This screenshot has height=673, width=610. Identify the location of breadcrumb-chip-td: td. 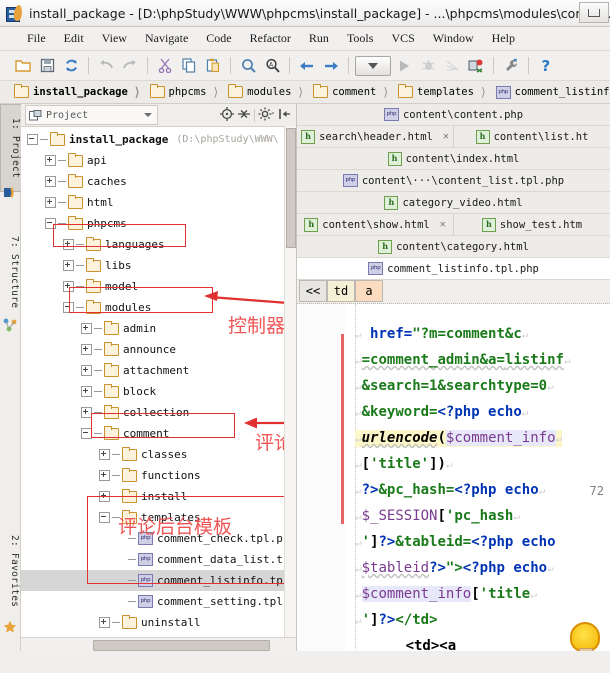
(341, 291).